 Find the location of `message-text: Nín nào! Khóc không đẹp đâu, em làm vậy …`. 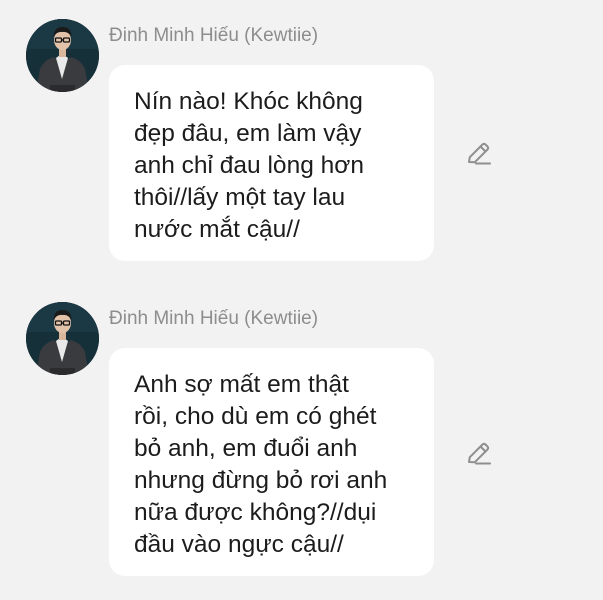

message-text: Nín nào! Khóc không đẹp đâu, em làm vậy … is located at coordinates (249, 165).